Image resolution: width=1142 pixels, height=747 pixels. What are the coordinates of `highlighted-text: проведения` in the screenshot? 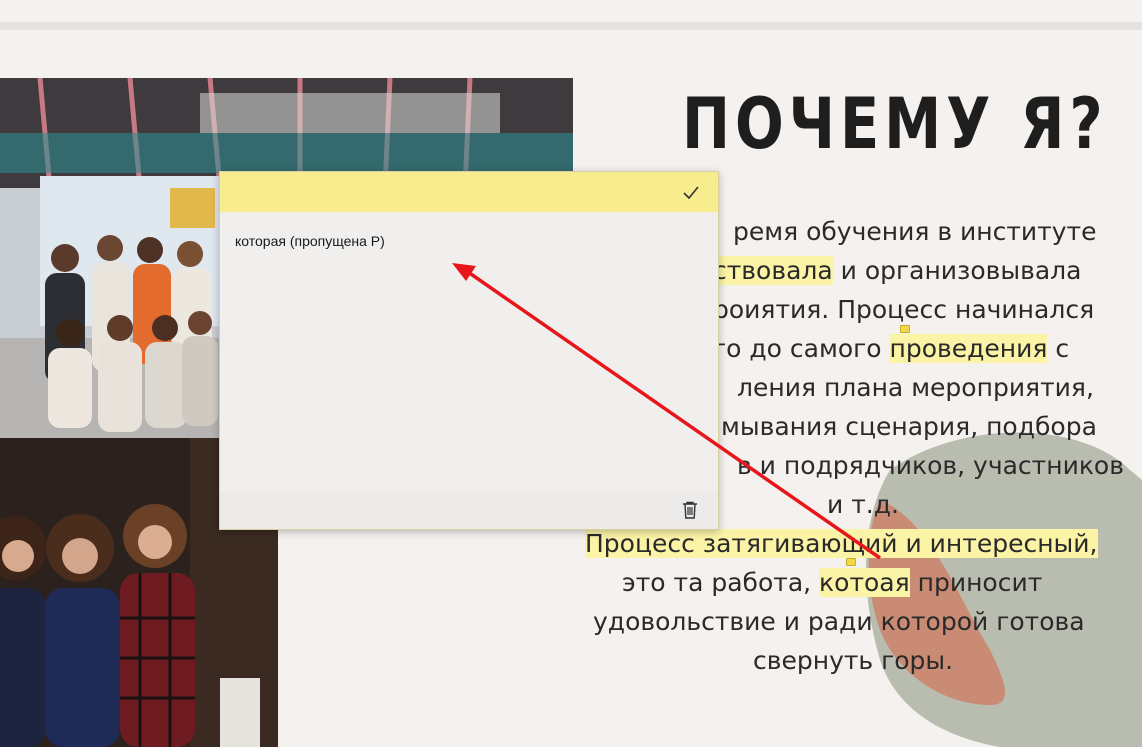 It's located at (968, 348).